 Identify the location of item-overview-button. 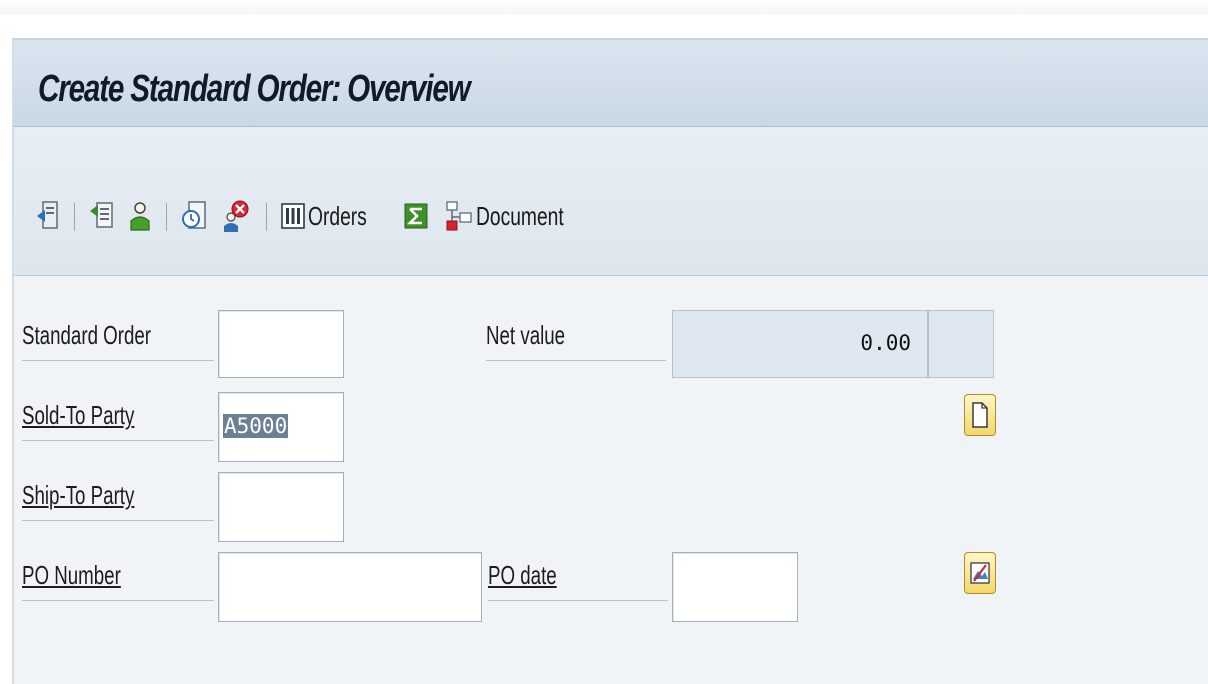
(195, 216).